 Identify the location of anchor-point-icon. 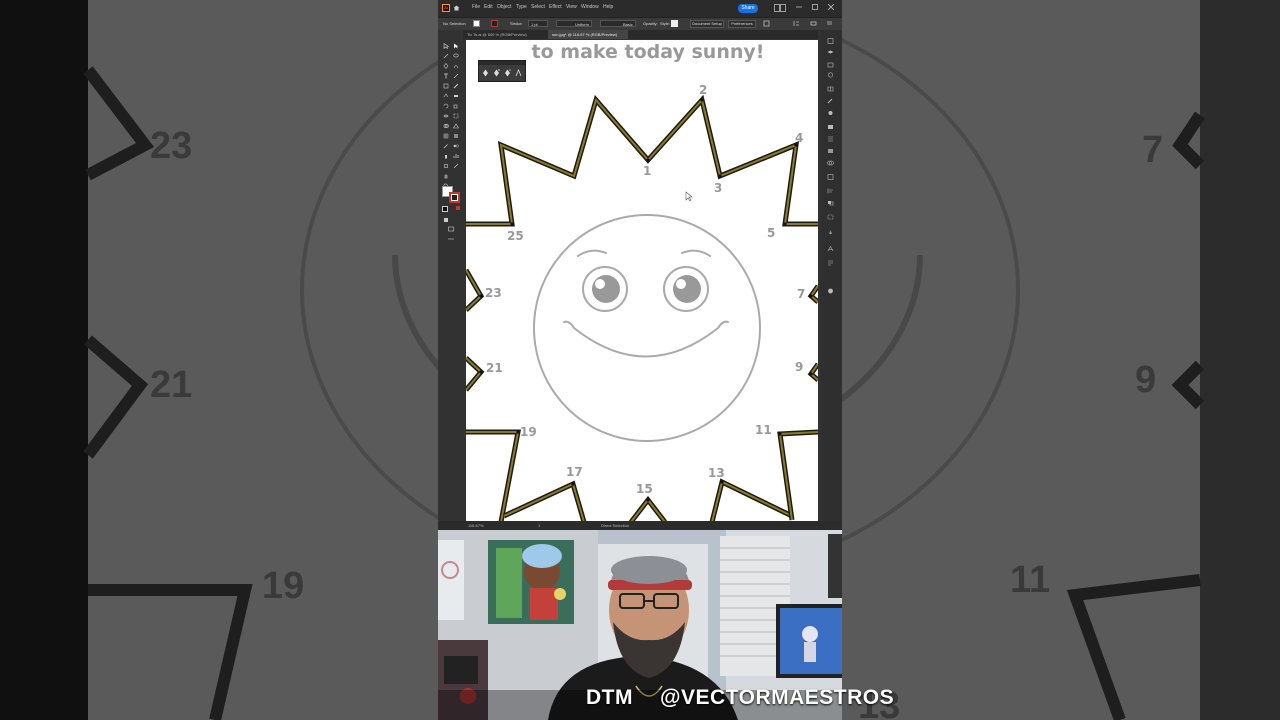
(518, 73).